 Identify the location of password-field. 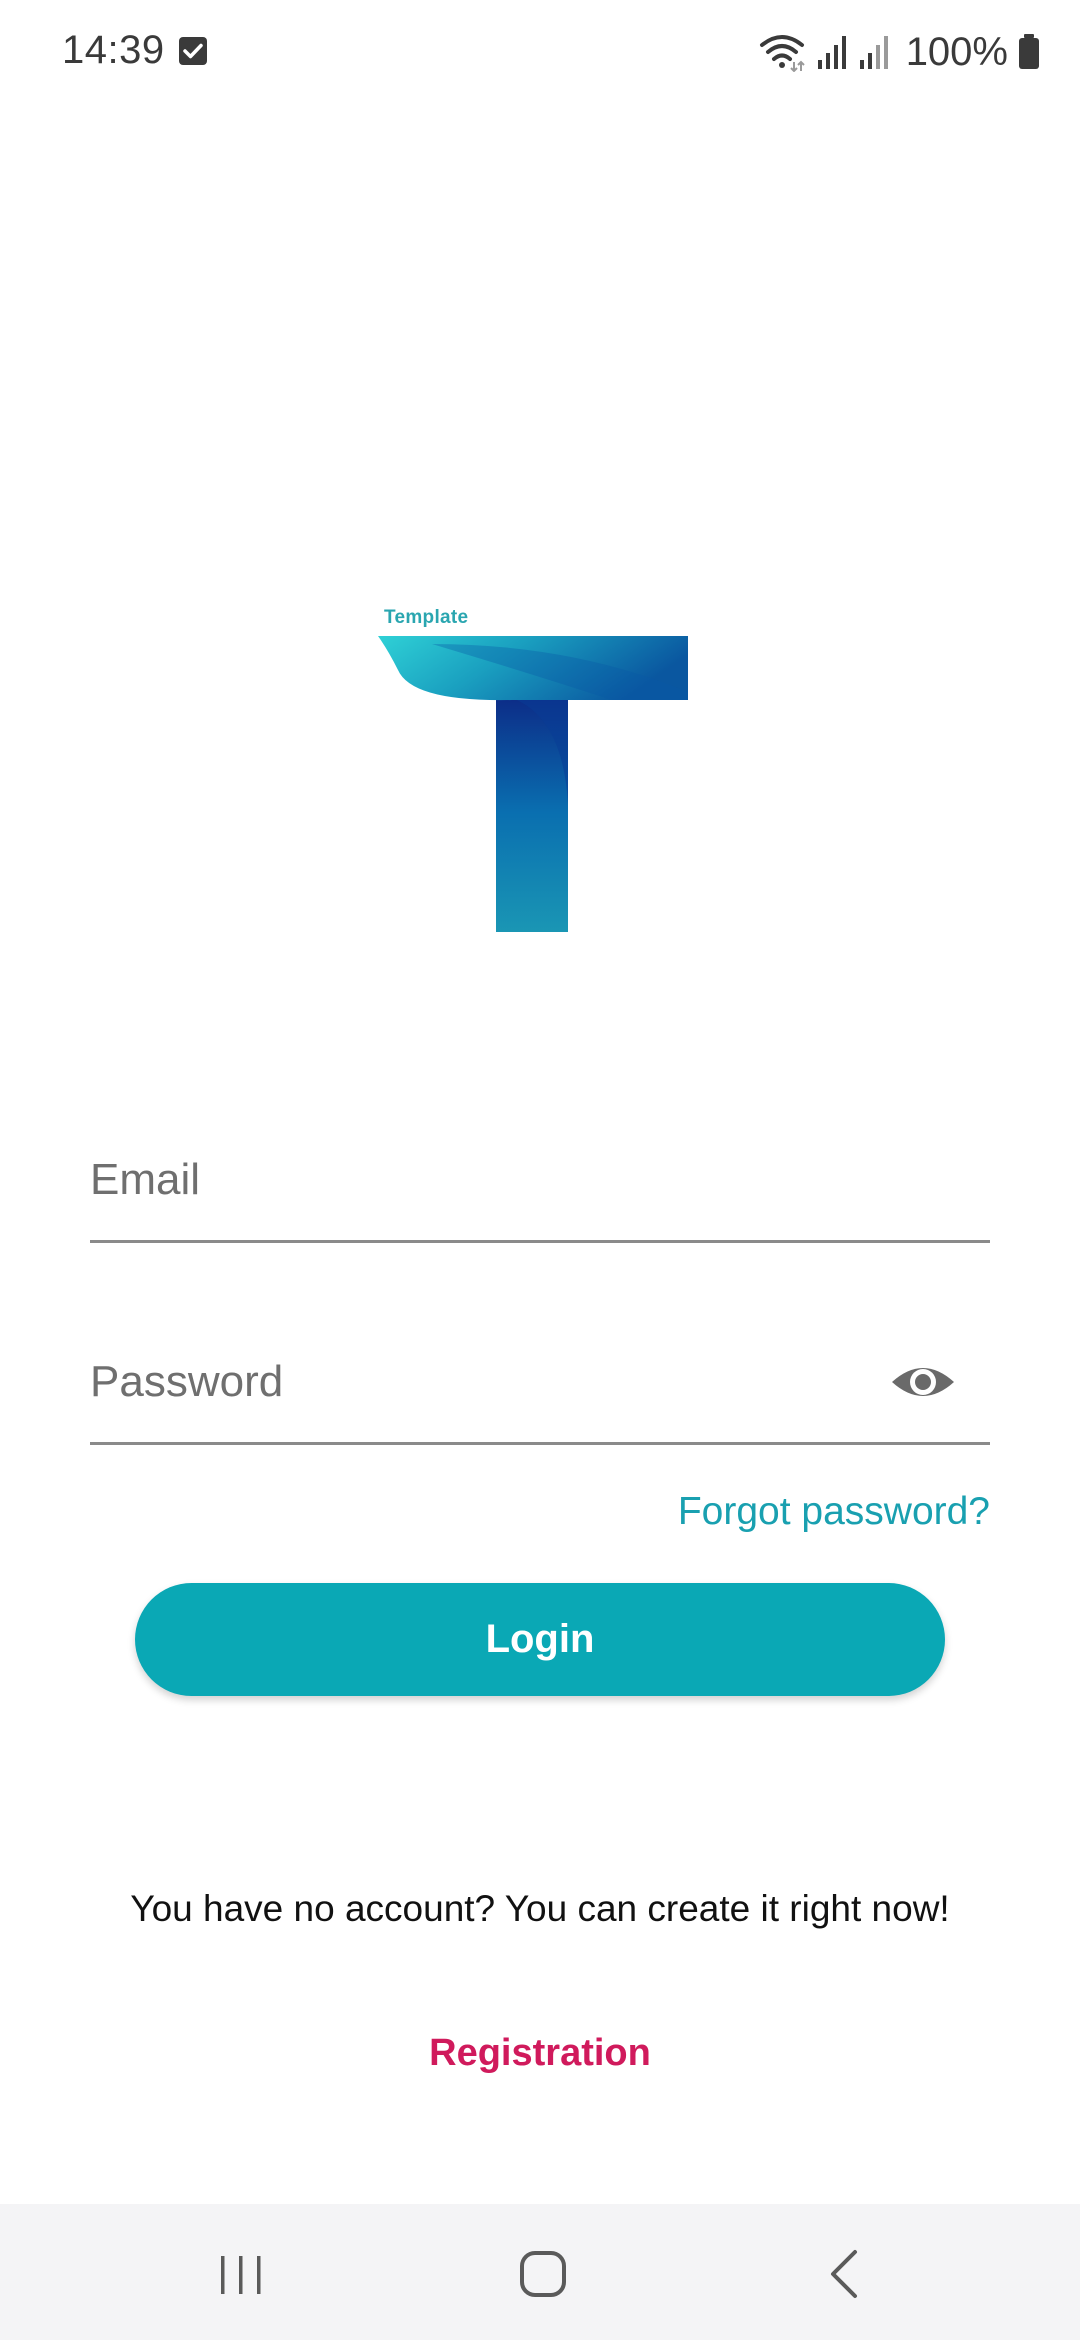
(540, 1388).